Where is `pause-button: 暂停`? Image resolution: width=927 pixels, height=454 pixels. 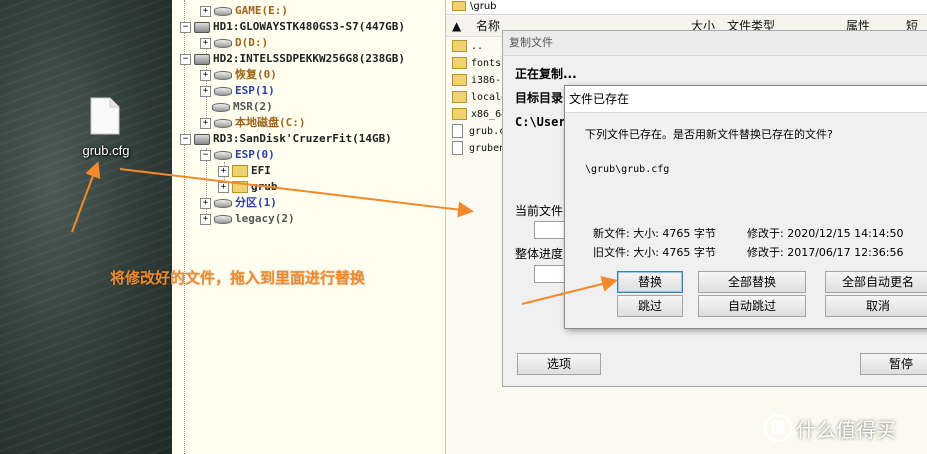
pause-button: 暂停 is located at coordinates (893, 364).